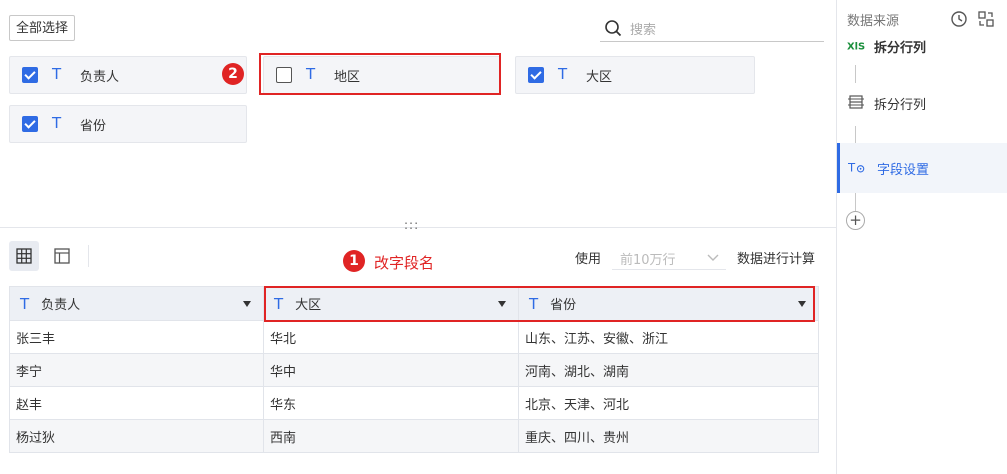  Describe the element at coordinates (588, 259) in the screenshot. I see `use-label: 使用` at that location.